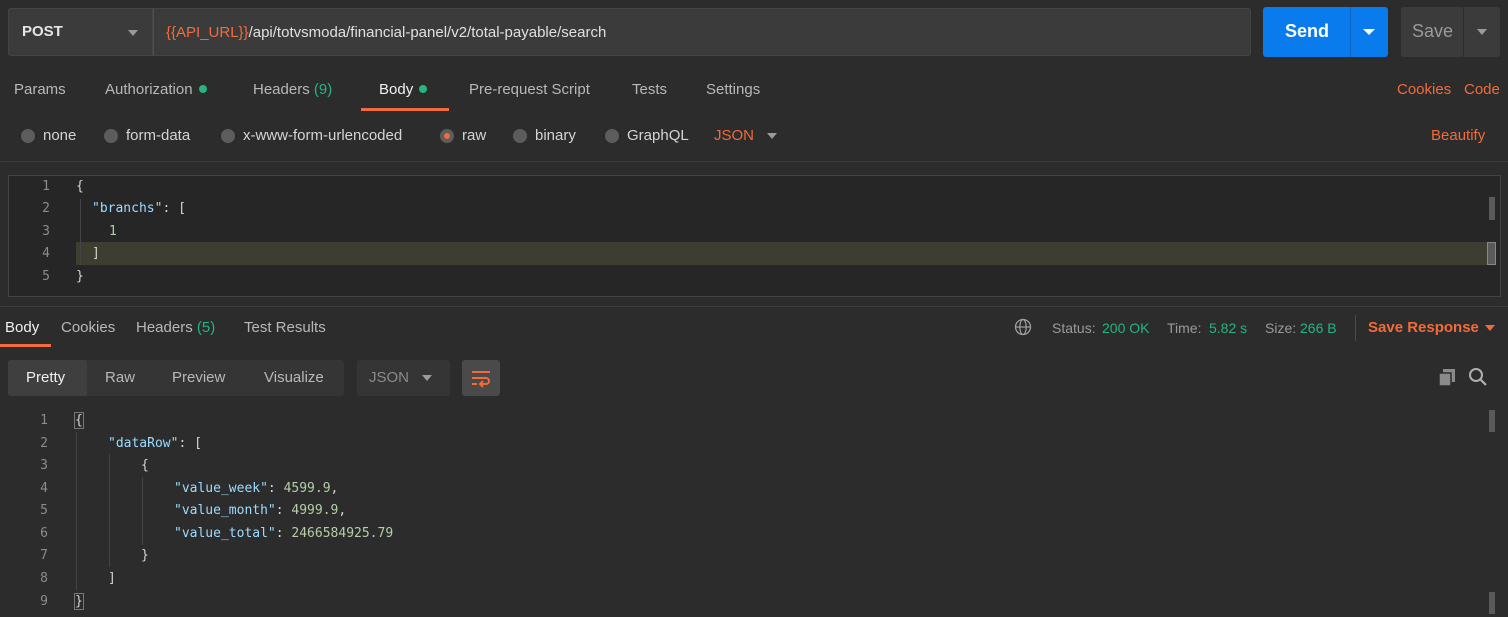  I want to click on json-punct: : [, so click(190, 443).